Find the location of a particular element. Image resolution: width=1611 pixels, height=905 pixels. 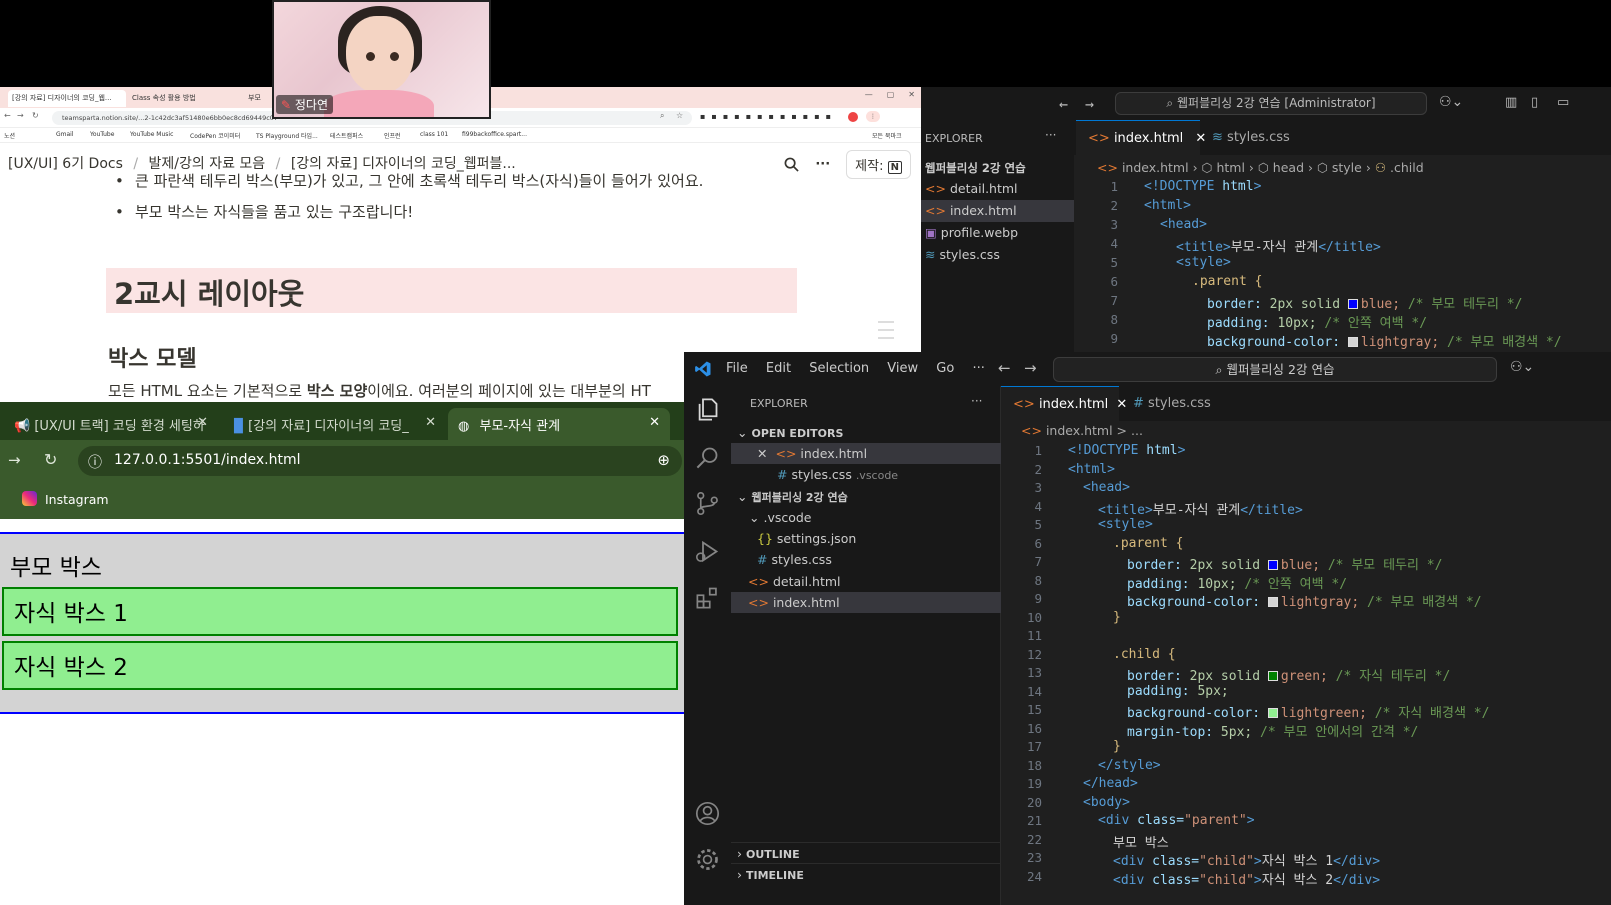

page-outline-handle is located at coordinates (886, 330).